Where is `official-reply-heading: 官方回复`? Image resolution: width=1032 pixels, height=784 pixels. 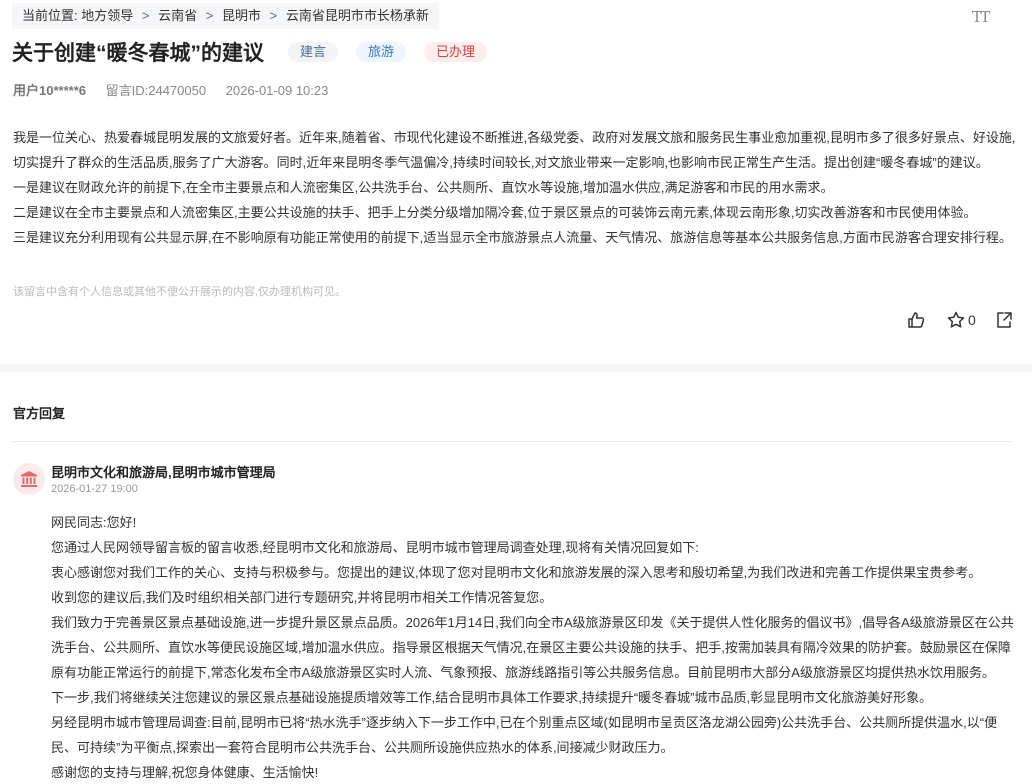 official-reply-heading: 官方回复 is located at coordinates (39, 413).